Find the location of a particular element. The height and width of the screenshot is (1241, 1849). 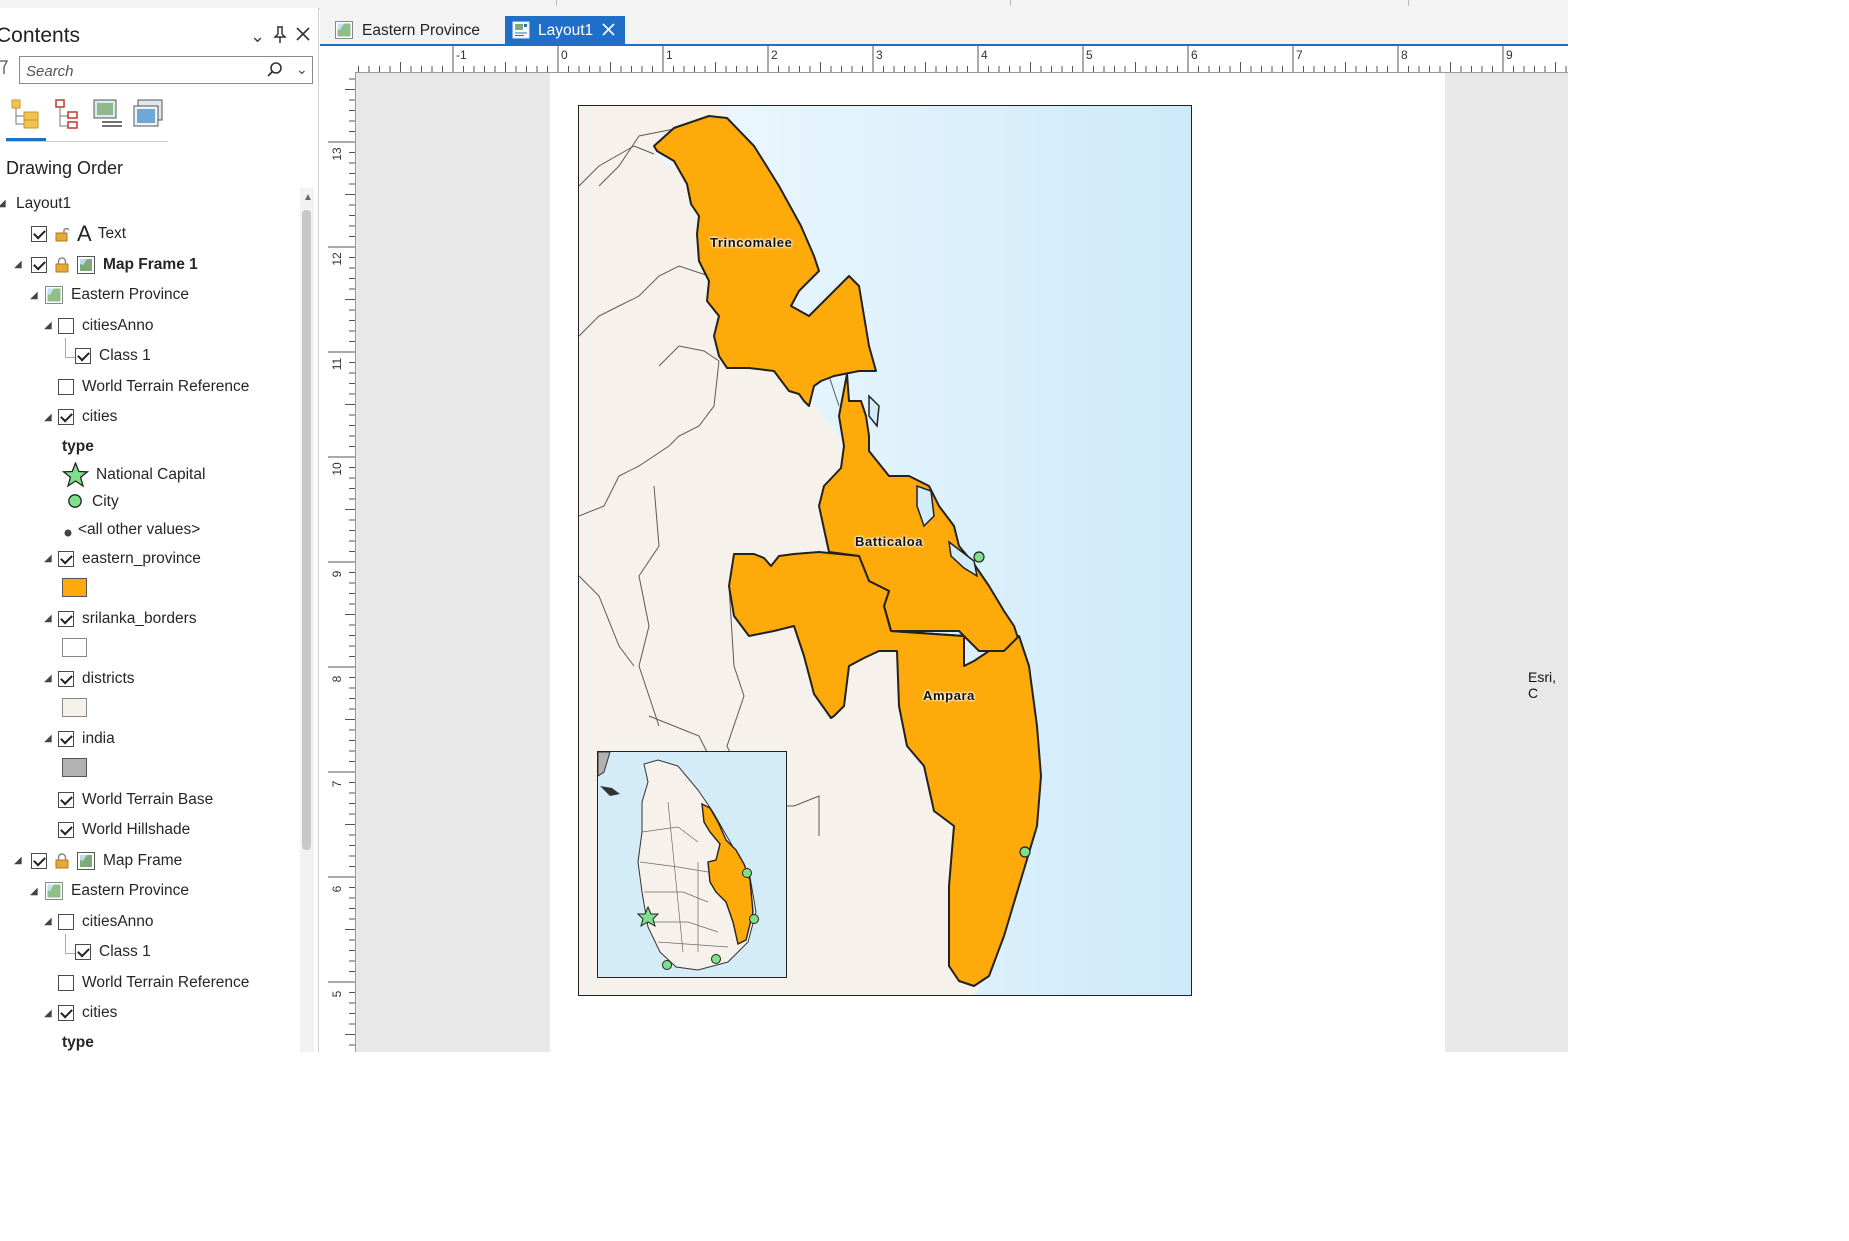

tree-item-map-frame-1: Map Frame 1 is located at coordinates (114, 265).